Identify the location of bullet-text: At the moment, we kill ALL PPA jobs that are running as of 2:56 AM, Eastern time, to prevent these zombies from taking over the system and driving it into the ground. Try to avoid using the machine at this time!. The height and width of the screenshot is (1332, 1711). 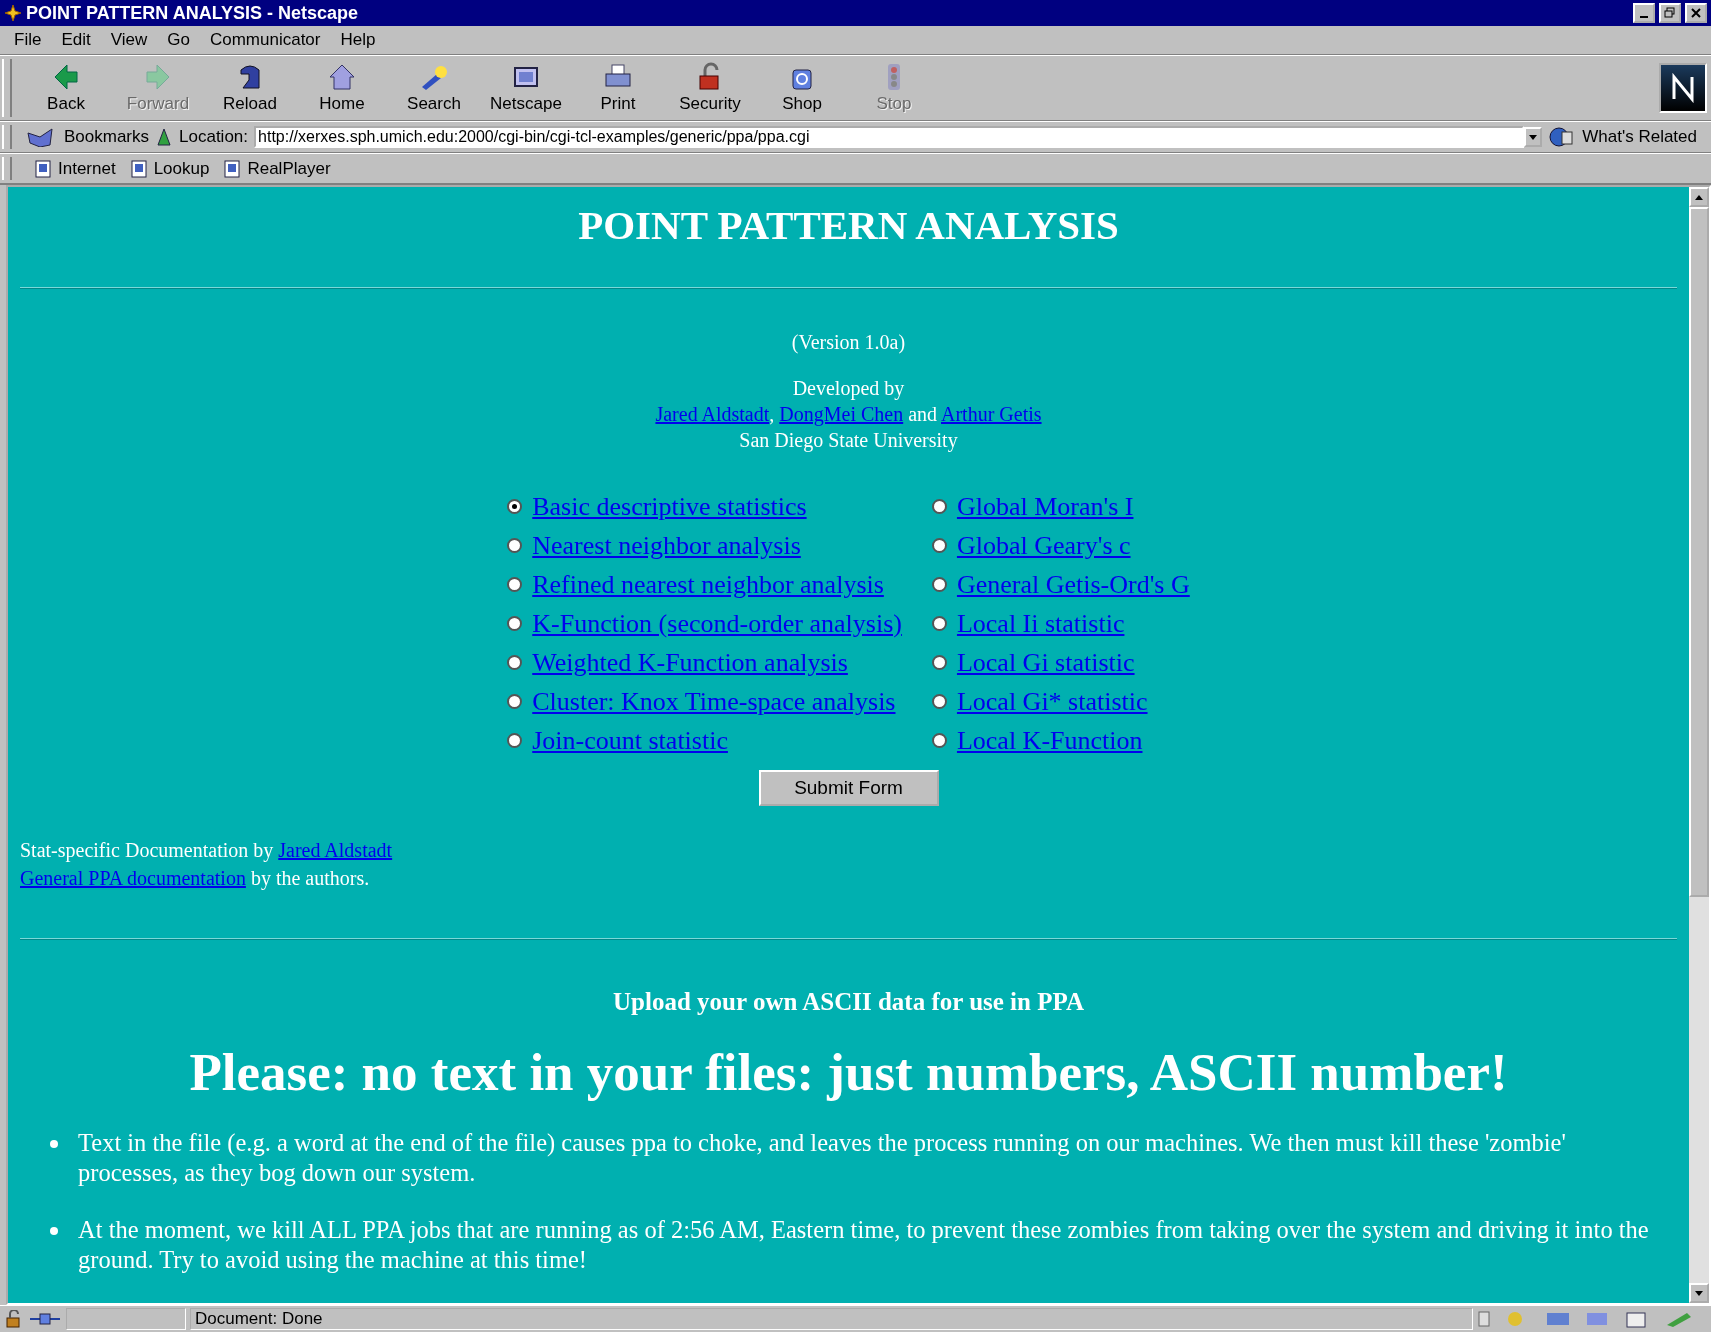
(864, 1245).